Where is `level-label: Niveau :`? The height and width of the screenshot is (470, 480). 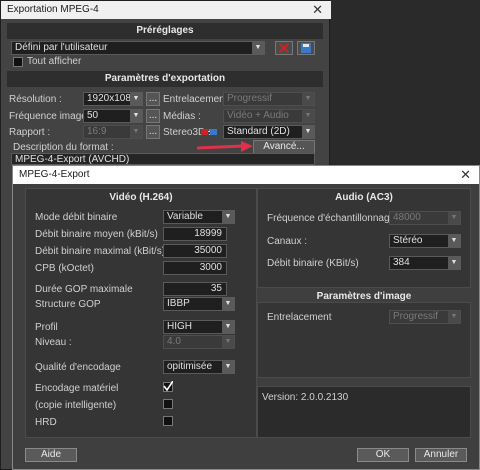 level-label: Niveau : is located at coordinates (53, 342).